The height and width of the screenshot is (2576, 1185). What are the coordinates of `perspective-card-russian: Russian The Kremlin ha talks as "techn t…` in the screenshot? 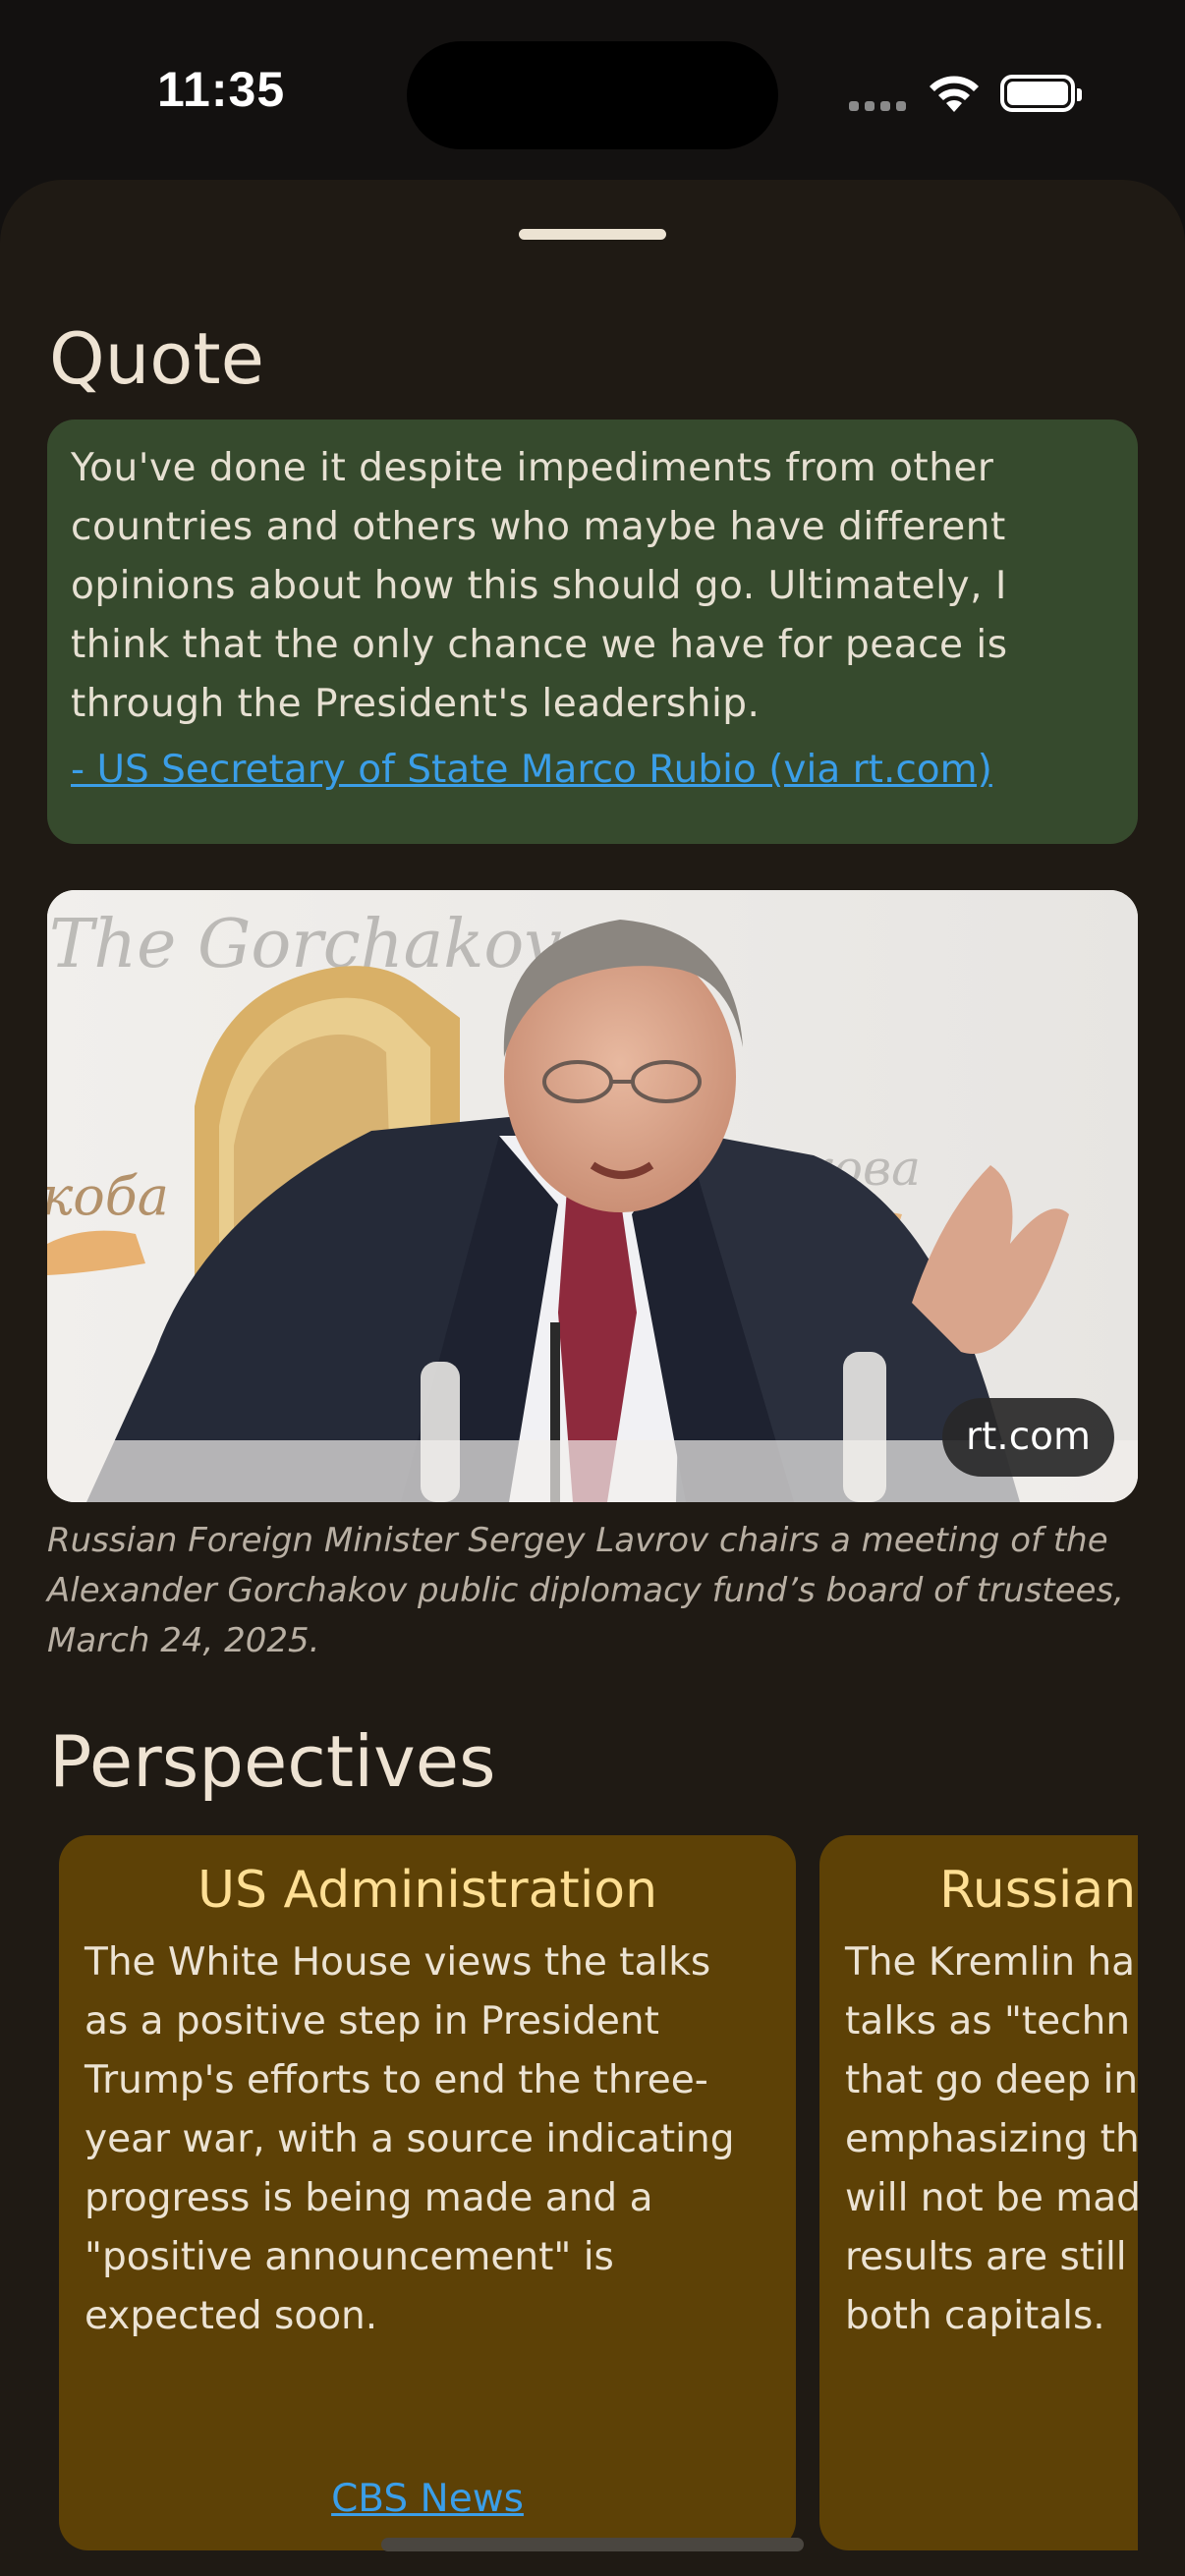 It's located at (979, 2192).